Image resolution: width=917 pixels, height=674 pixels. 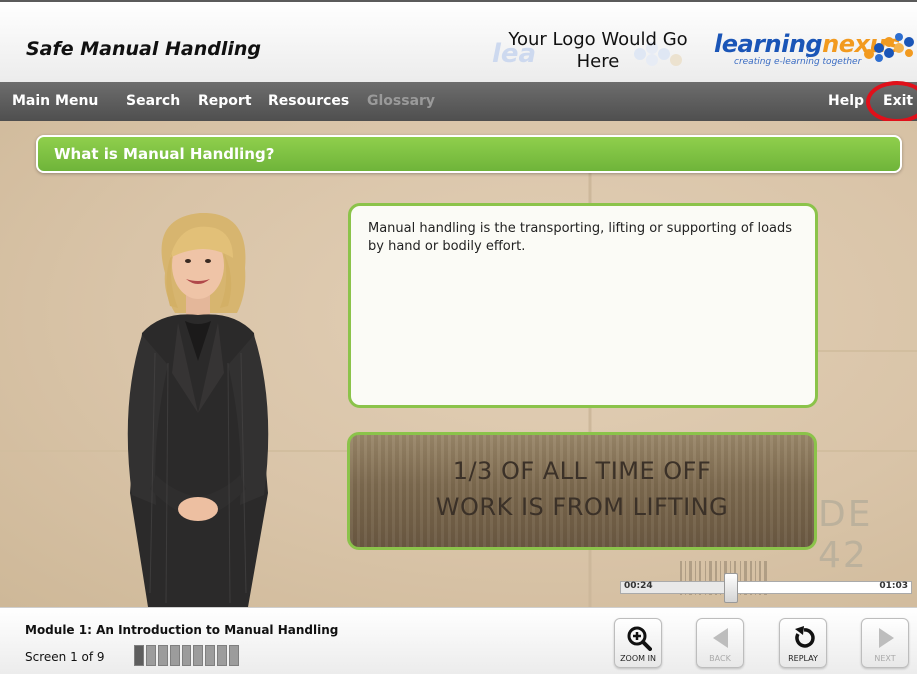 I want to click on replay-label: REPLAY, so click(x=803, y=658).